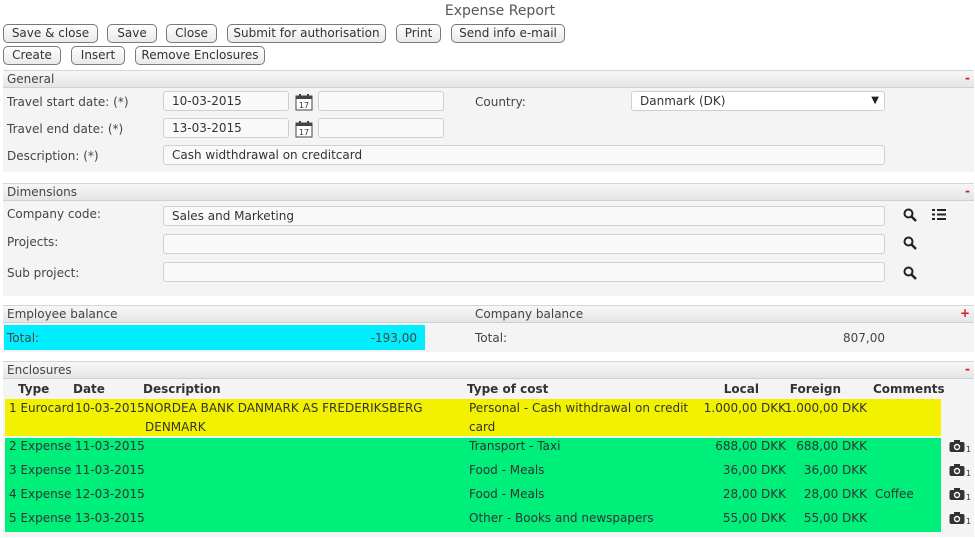 Image resolution: width=975 pixels, height=538 pixels. What do you see at coordinates (909, 389) in the screenshot?
I see `column-header-comments: Comments` at bounding box center [909, 389].